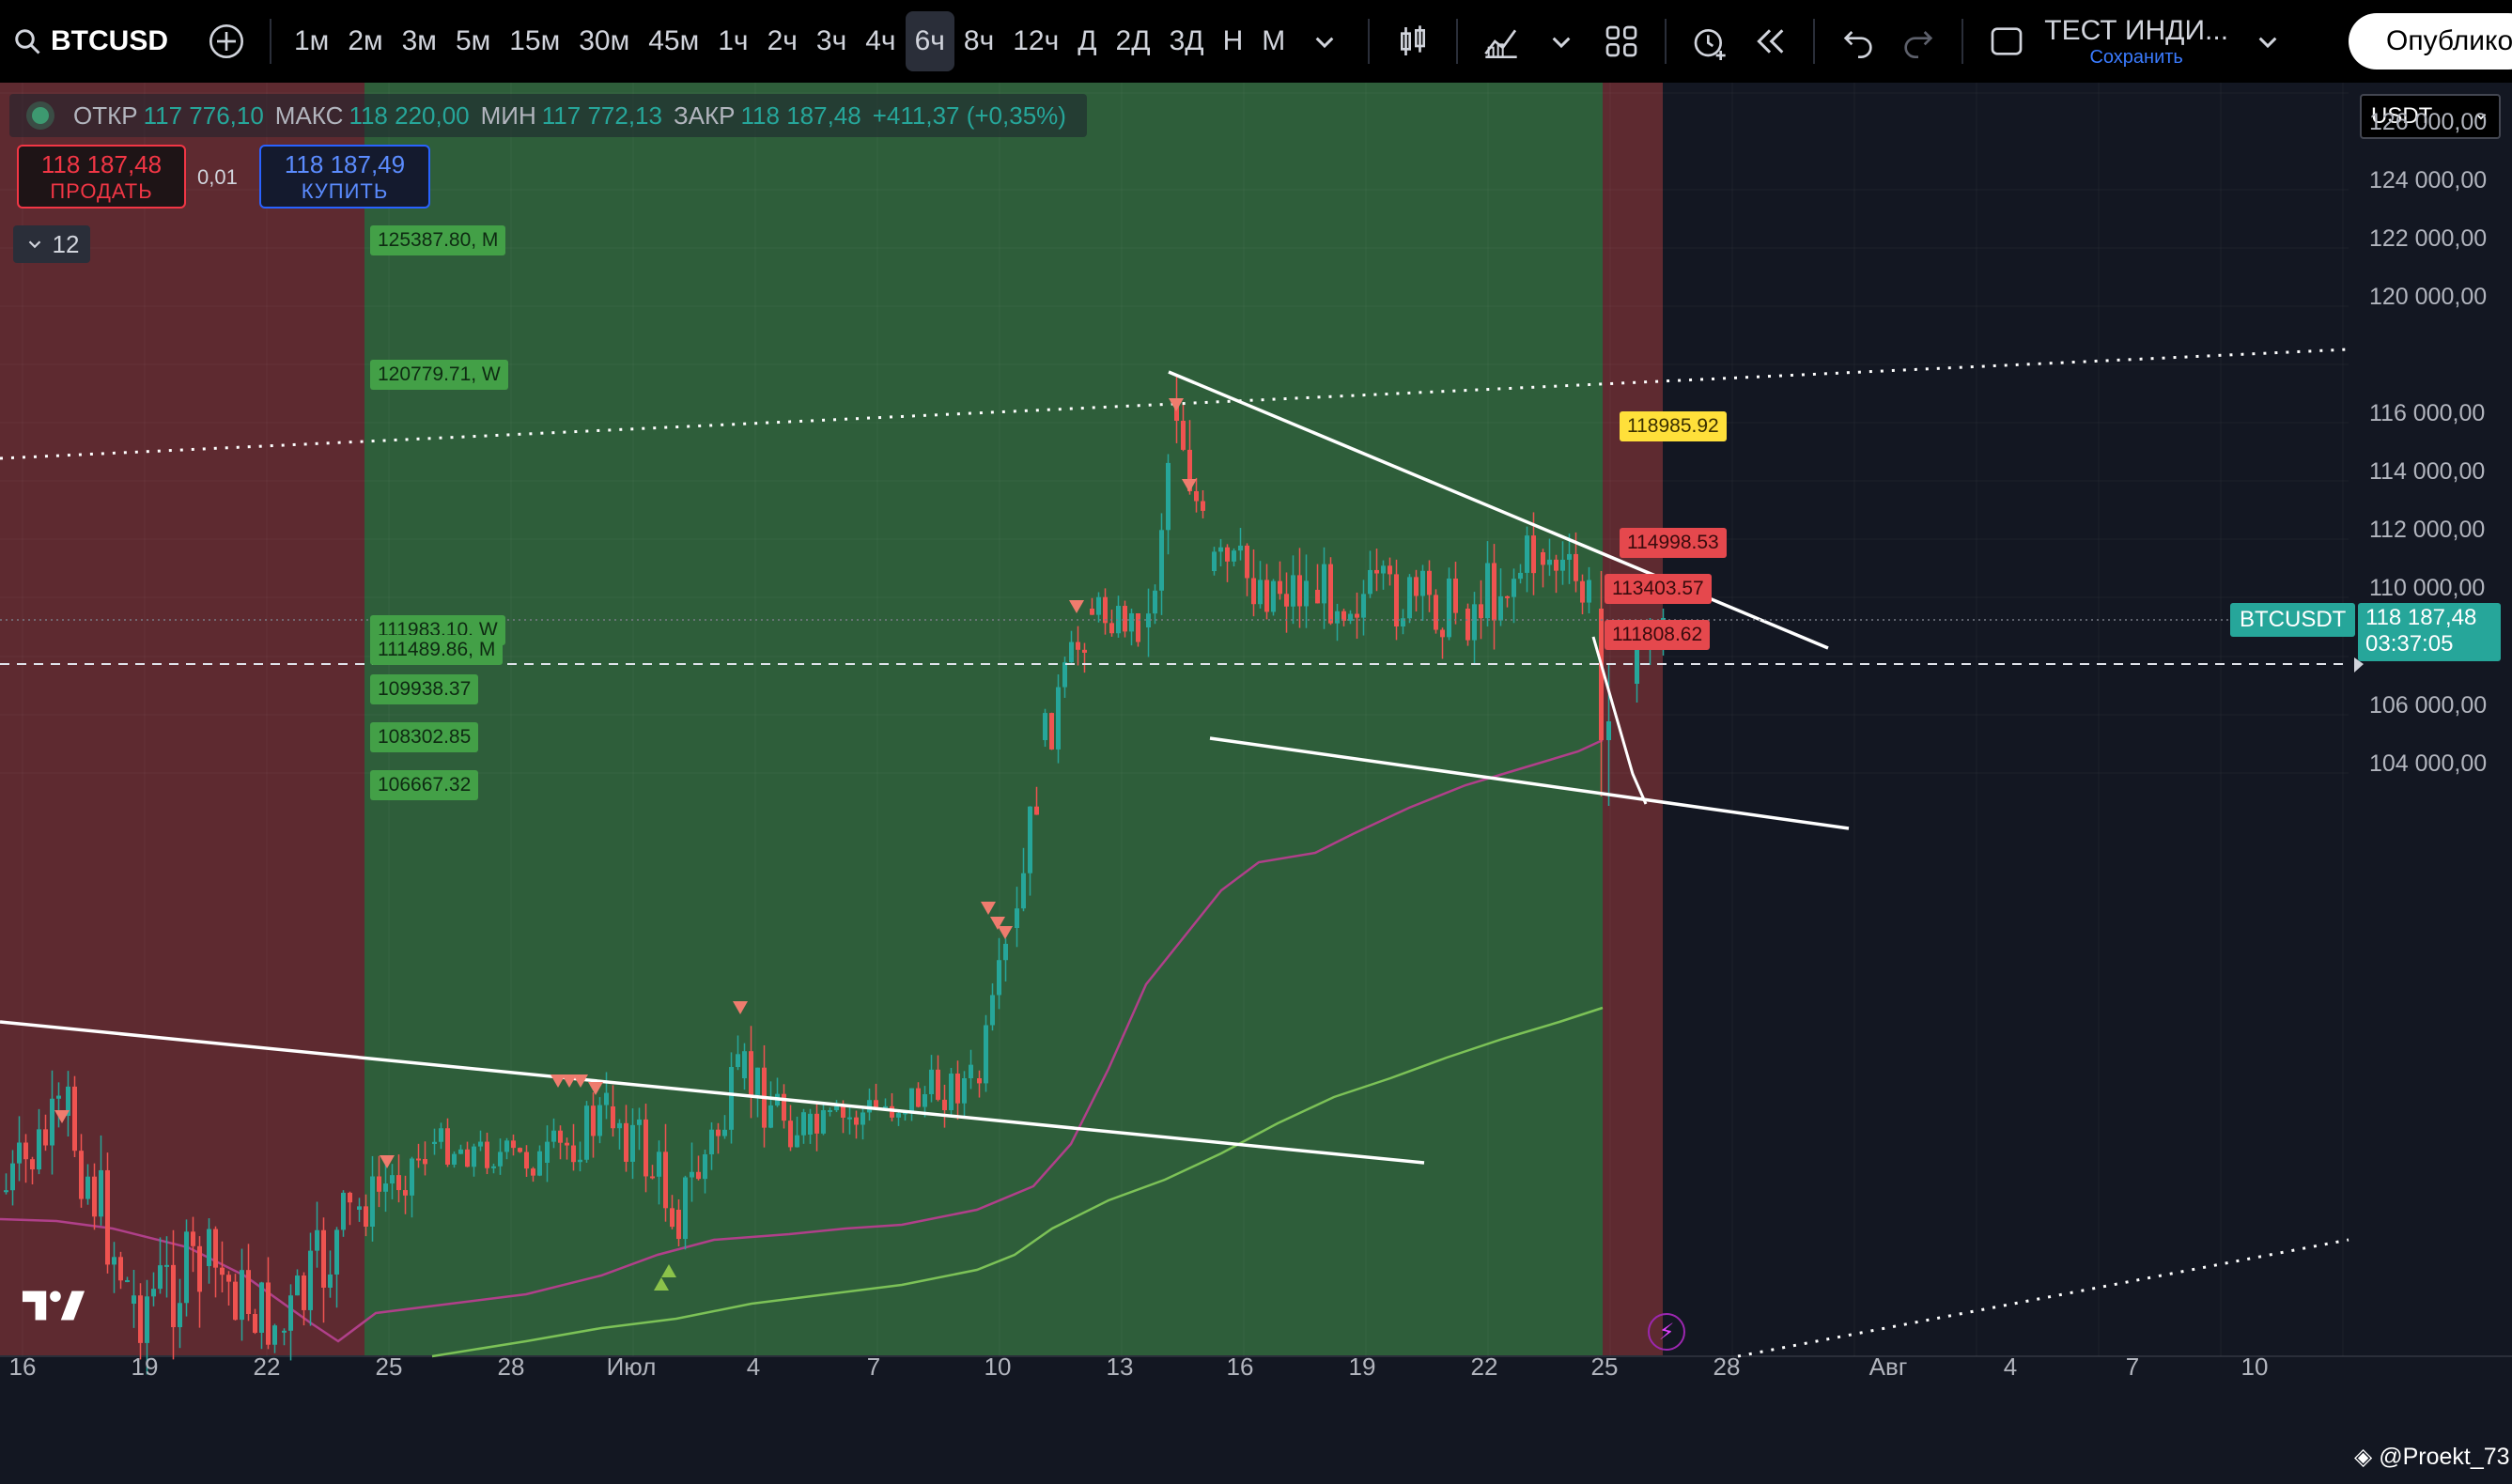 The width and height of the screenshot is (2512, 1484). I want to click on interval-10: 4ч, so click(880, 41).